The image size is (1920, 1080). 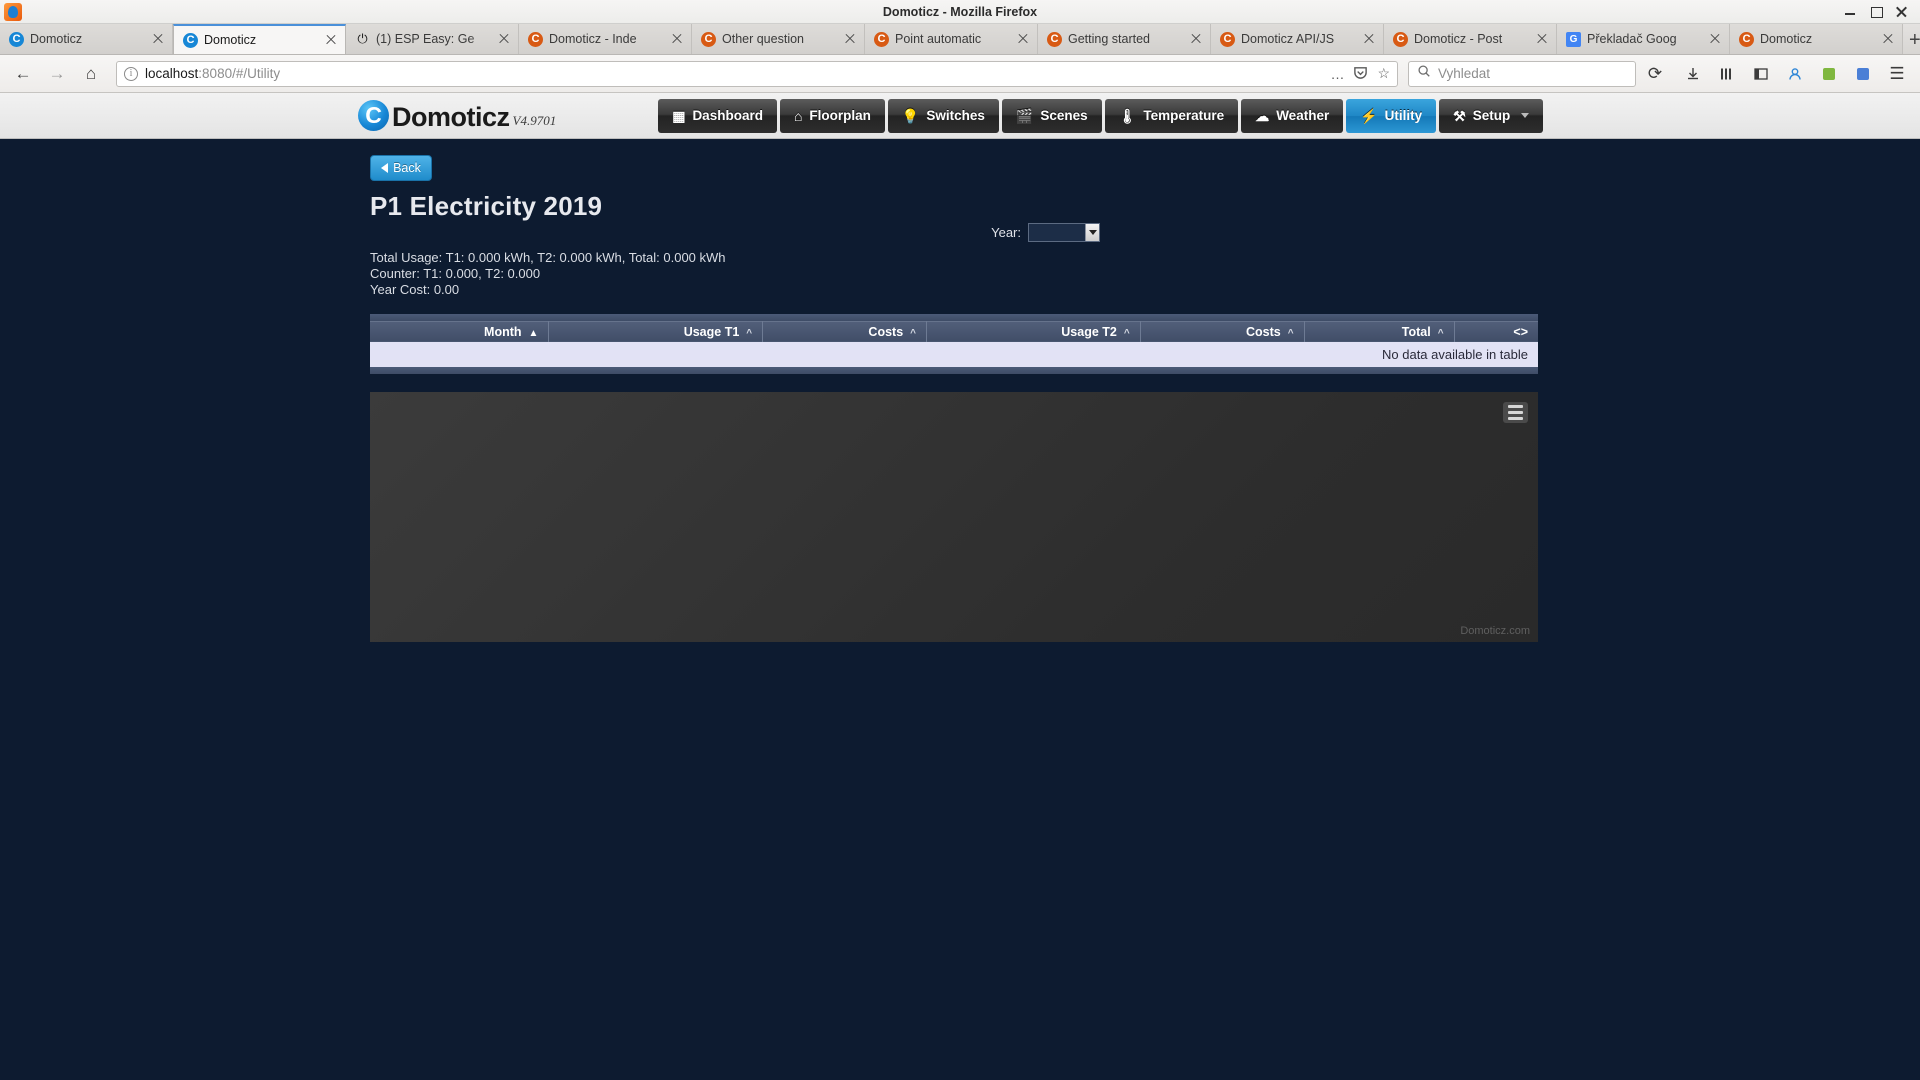 I want to click on menu-item-utility: ⚡ Utility, so click(x=1391, y=115).